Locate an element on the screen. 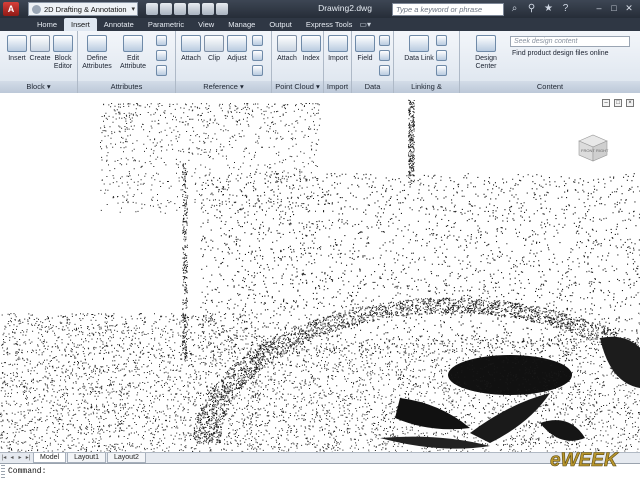  synchronize-icon is located at coordinates (161, 55).